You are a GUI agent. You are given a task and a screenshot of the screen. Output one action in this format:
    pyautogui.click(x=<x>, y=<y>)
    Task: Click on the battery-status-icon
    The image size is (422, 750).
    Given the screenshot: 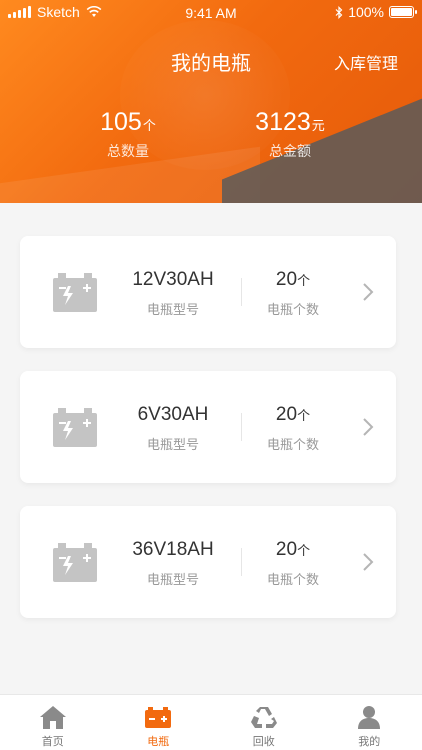 What is the action you would take?
    pyautogui.click(x=403, y=12)
    